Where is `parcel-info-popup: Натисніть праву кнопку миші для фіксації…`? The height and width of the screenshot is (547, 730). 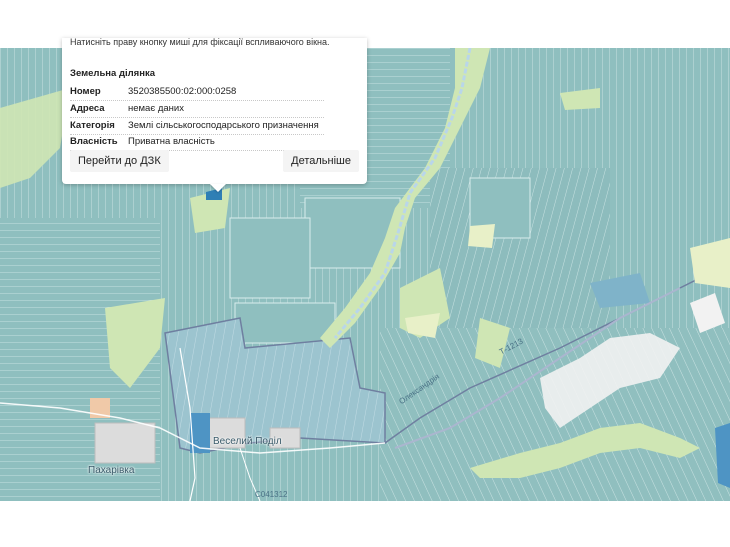
parcel-info-popup: Натисніть праву кнопку миші для фіксації… is located at coordinates (214, 111).